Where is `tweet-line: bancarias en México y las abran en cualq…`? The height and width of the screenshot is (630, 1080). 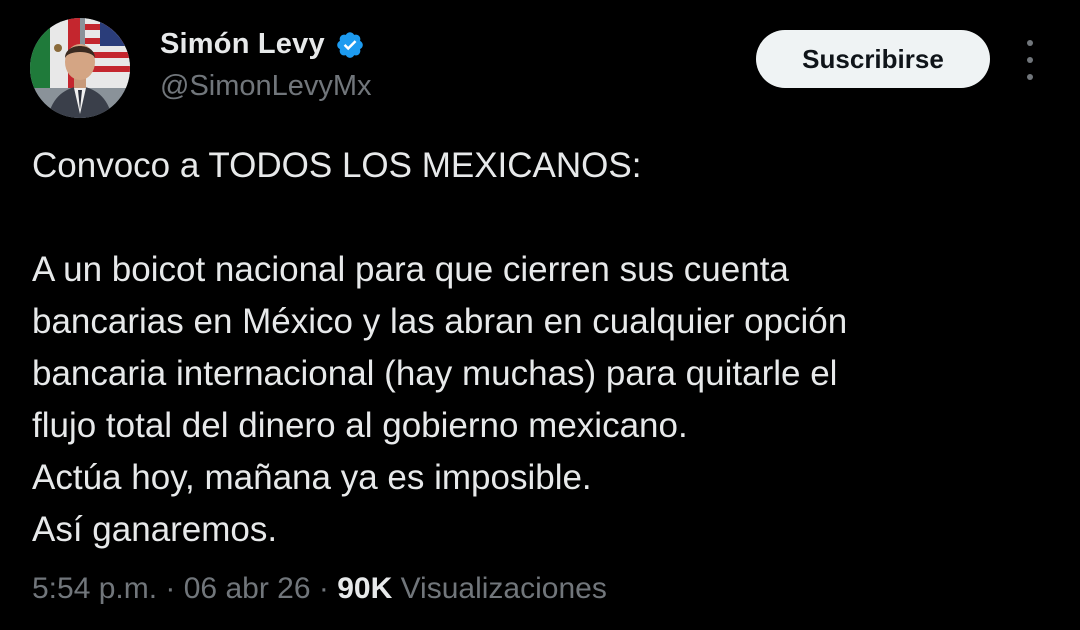
tweet-line: bancarias en México y las abran en cualq… is located at coordinates (440, 321).